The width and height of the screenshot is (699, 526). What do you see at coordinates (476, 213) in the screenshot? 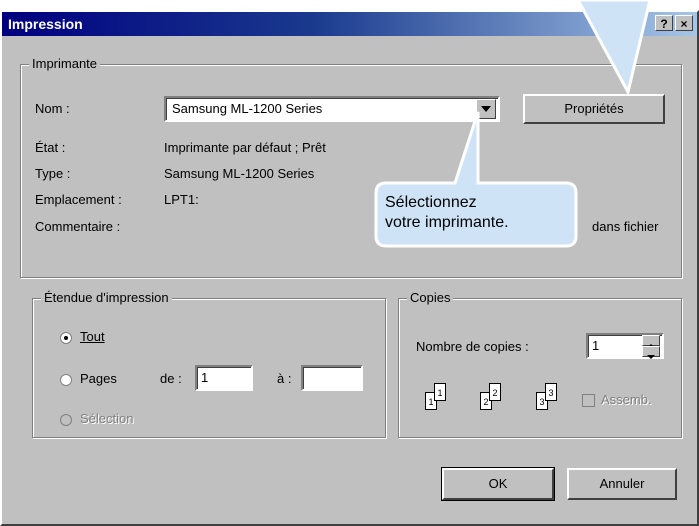
I see `callout-text: Sélectionnez votre imprimante.` at bounding box center [476, 213].